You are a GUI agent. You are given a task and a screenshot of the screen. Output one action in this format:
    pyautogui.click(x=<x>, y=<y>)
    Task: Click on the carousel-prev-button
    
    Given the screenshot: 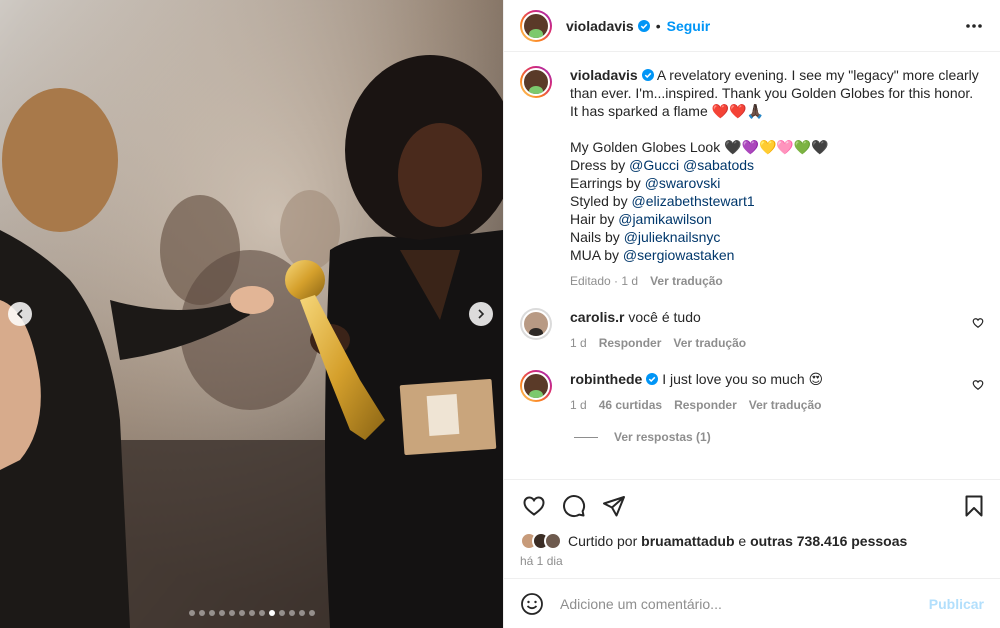 What is the action you would take?
    pyautogui.click(x=20, y=314)
    